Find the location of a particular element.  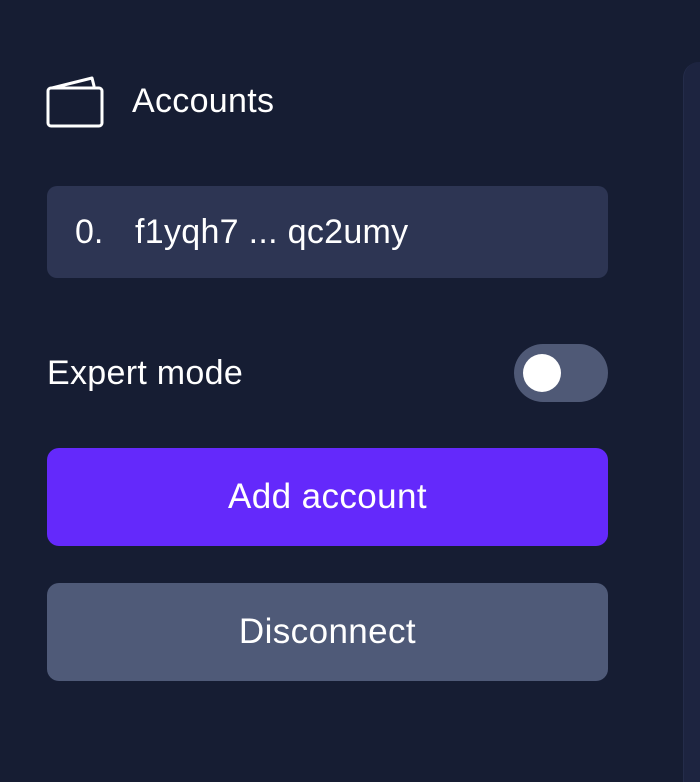

account-address: f1yqh7 ... qc2umy is located at coordinates (272, 231).